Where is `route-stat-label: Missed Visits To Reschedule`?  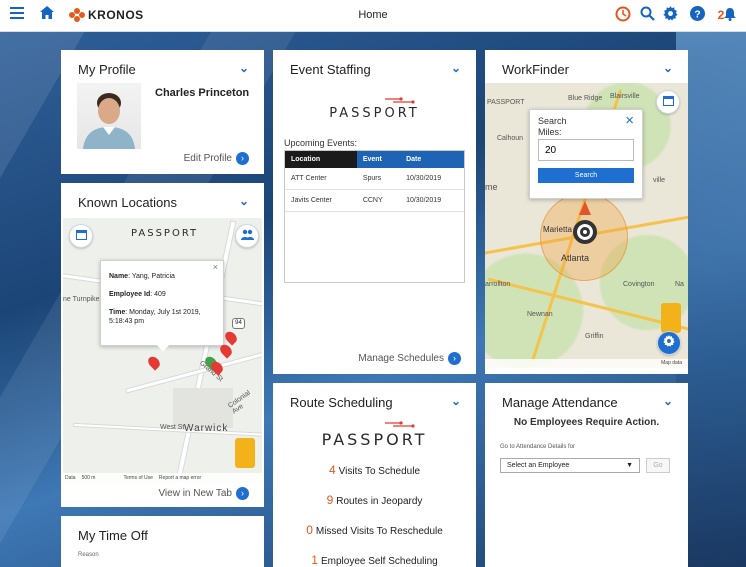 route-stat-label: Missed Visits To Reschedule is located at coordinates (379, 531).